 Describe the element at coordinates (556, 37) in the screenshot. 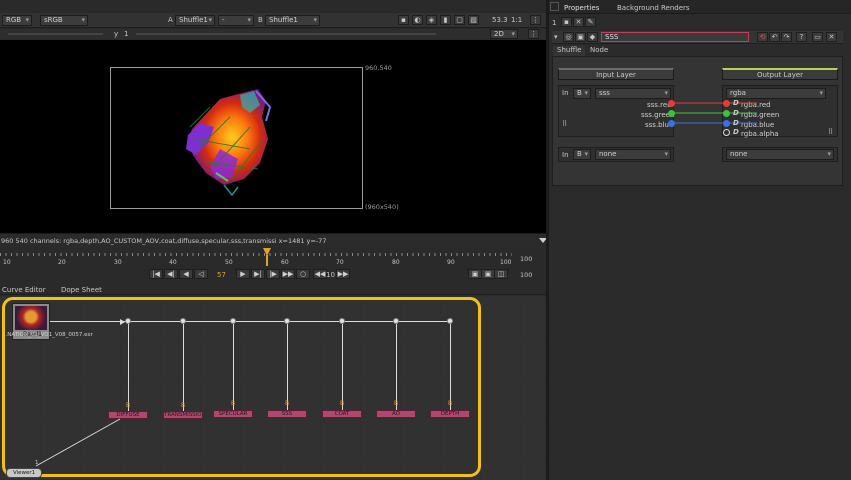

I see `collapse-icon: ▾` at that location.